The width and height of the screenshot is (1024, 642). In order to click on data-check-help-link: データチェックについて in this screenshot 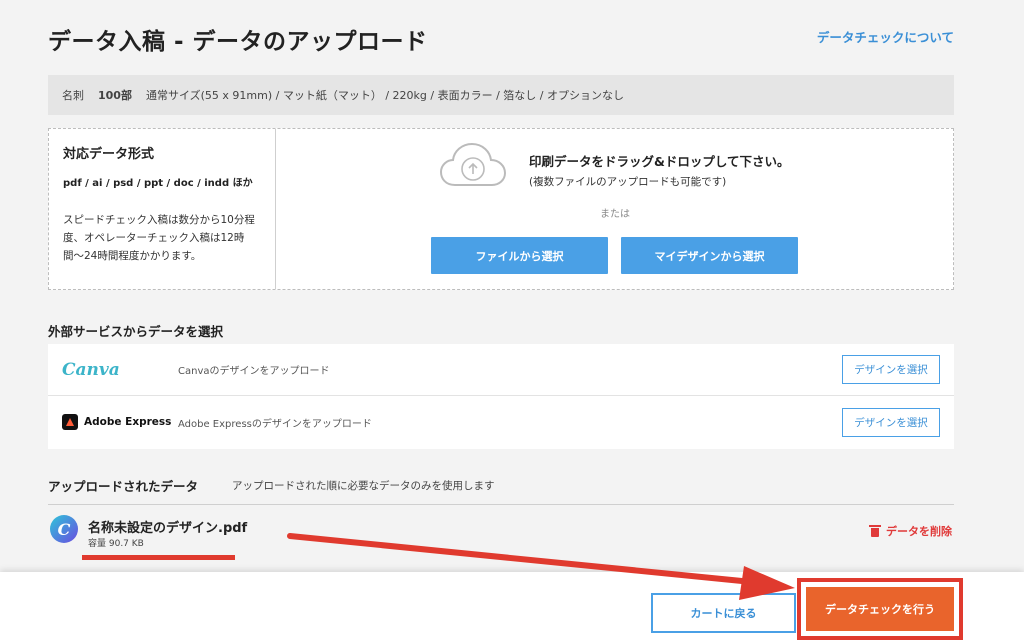, I will do `click(885, 36)`.